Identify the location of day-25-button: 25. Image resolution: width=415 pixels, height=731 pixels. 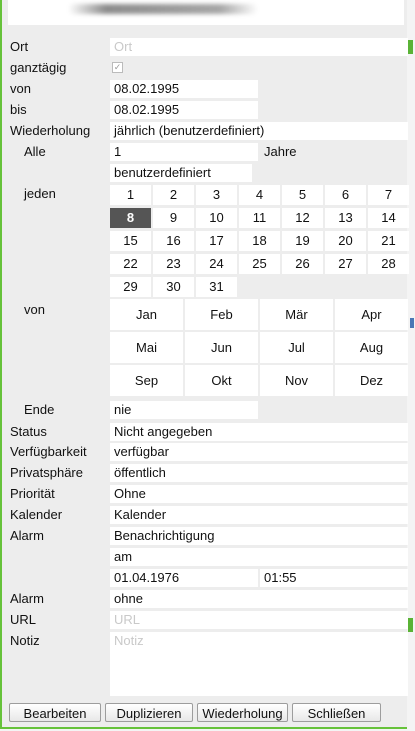
(259, 264).